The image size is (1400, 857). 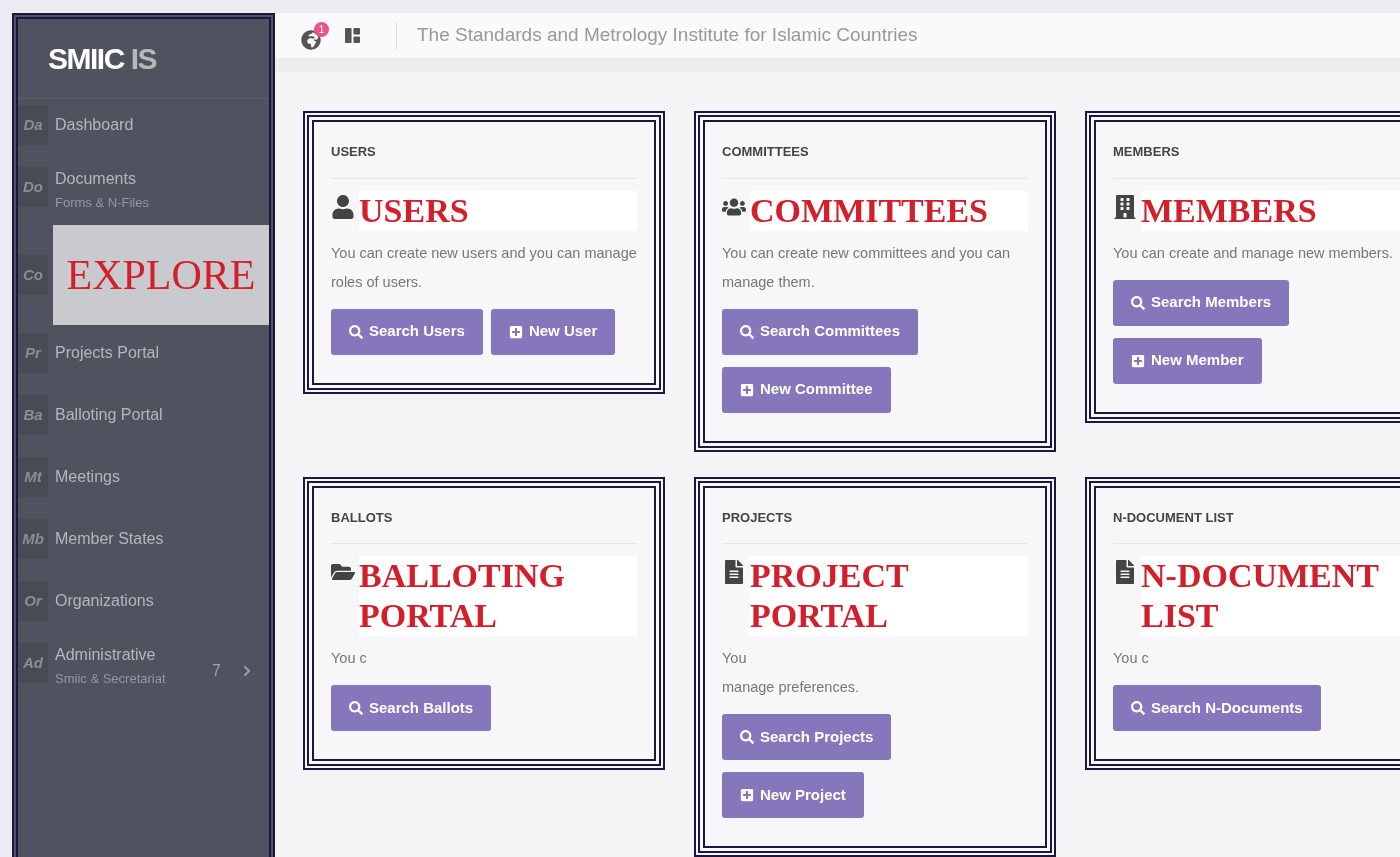 What do you see at coordinates (109, 415) in the screenshot?
I see `item-label: Balloting Portal` at bounding box center [109, 415].